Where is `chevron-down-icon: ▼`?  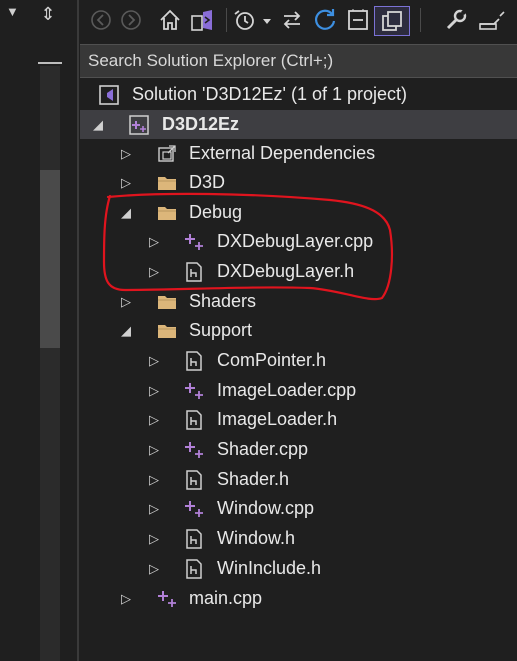
chevron-down-icon: ▼ is located at coordinates (12, 11).